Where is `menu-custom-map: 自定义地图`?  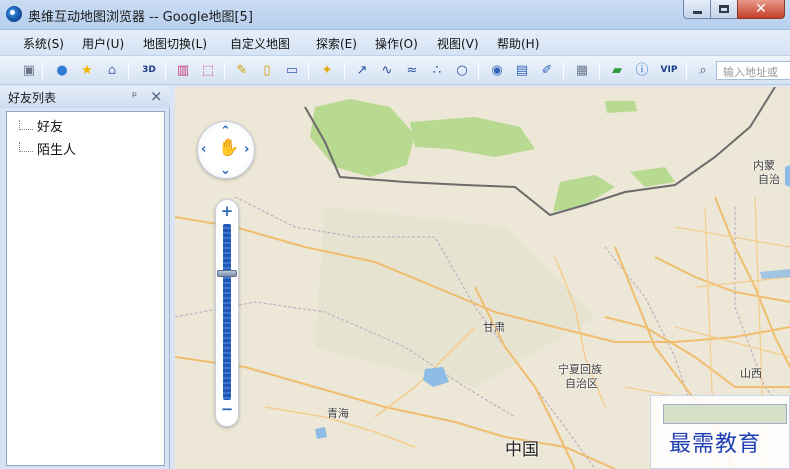 menu-custom-map: 自定义地图 is located at coordinates (260, 43).